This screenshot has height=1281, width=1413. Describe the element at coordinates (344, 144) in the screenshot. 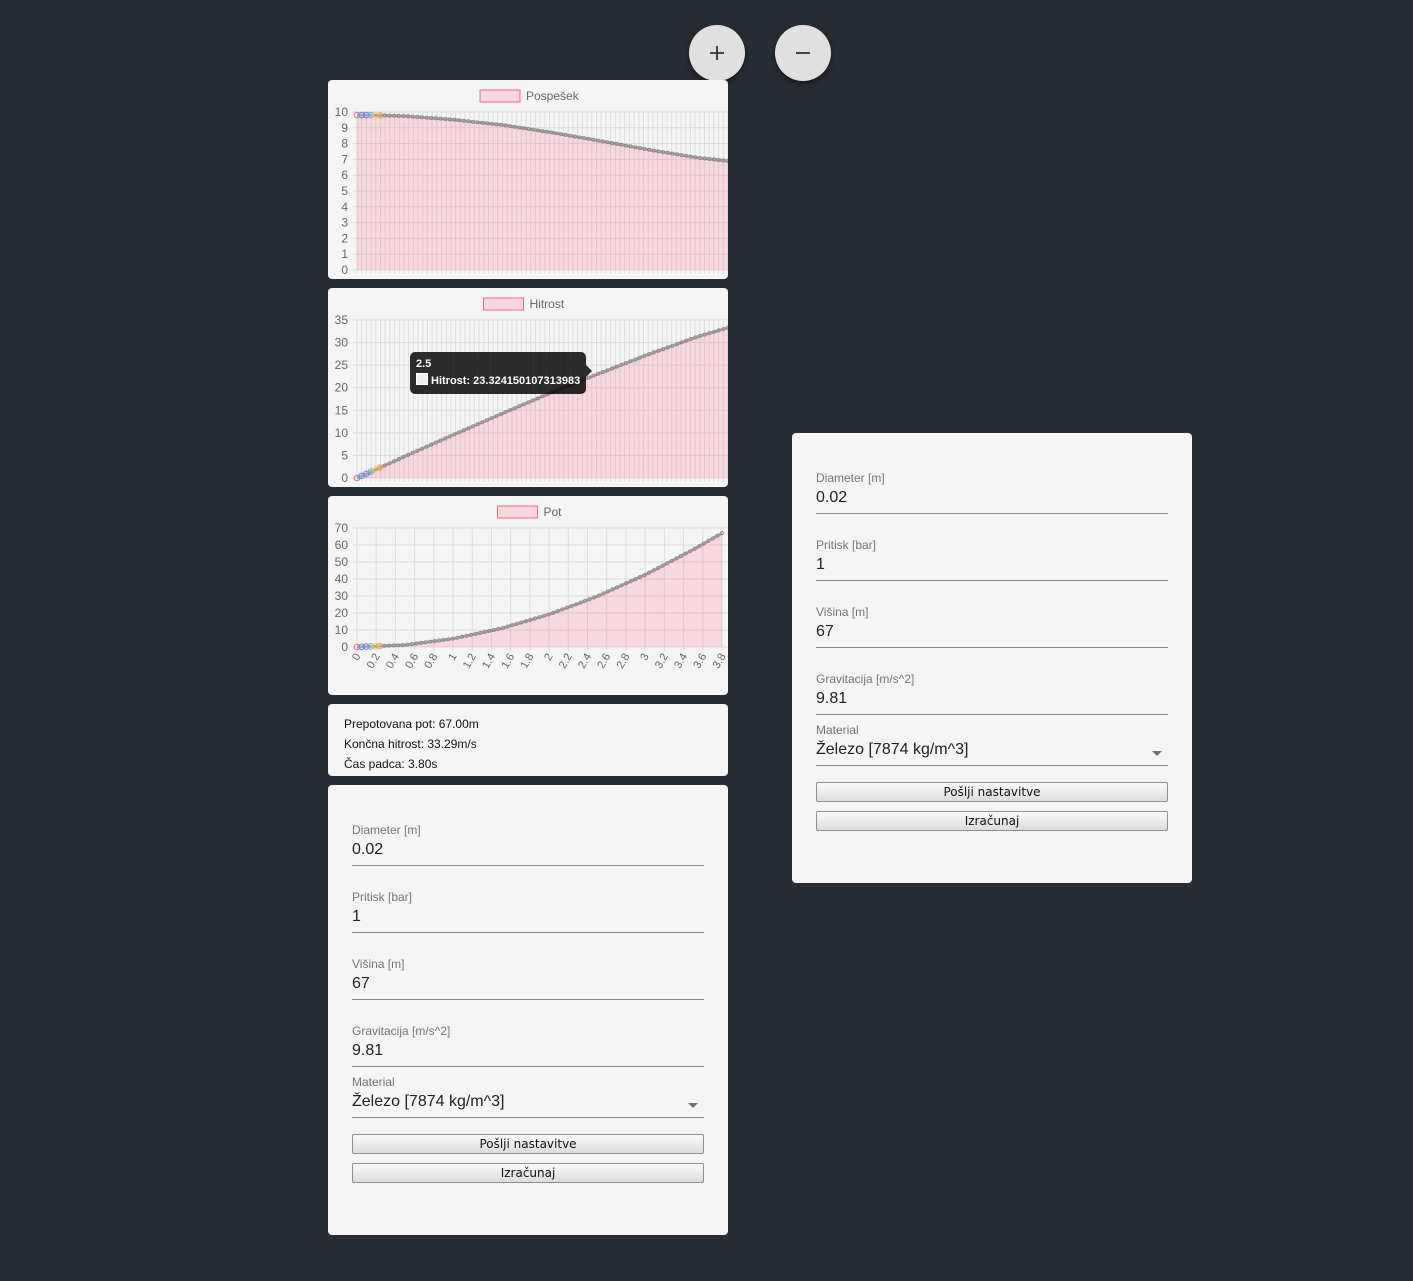

I see `y-tick-label: 8` at that location.